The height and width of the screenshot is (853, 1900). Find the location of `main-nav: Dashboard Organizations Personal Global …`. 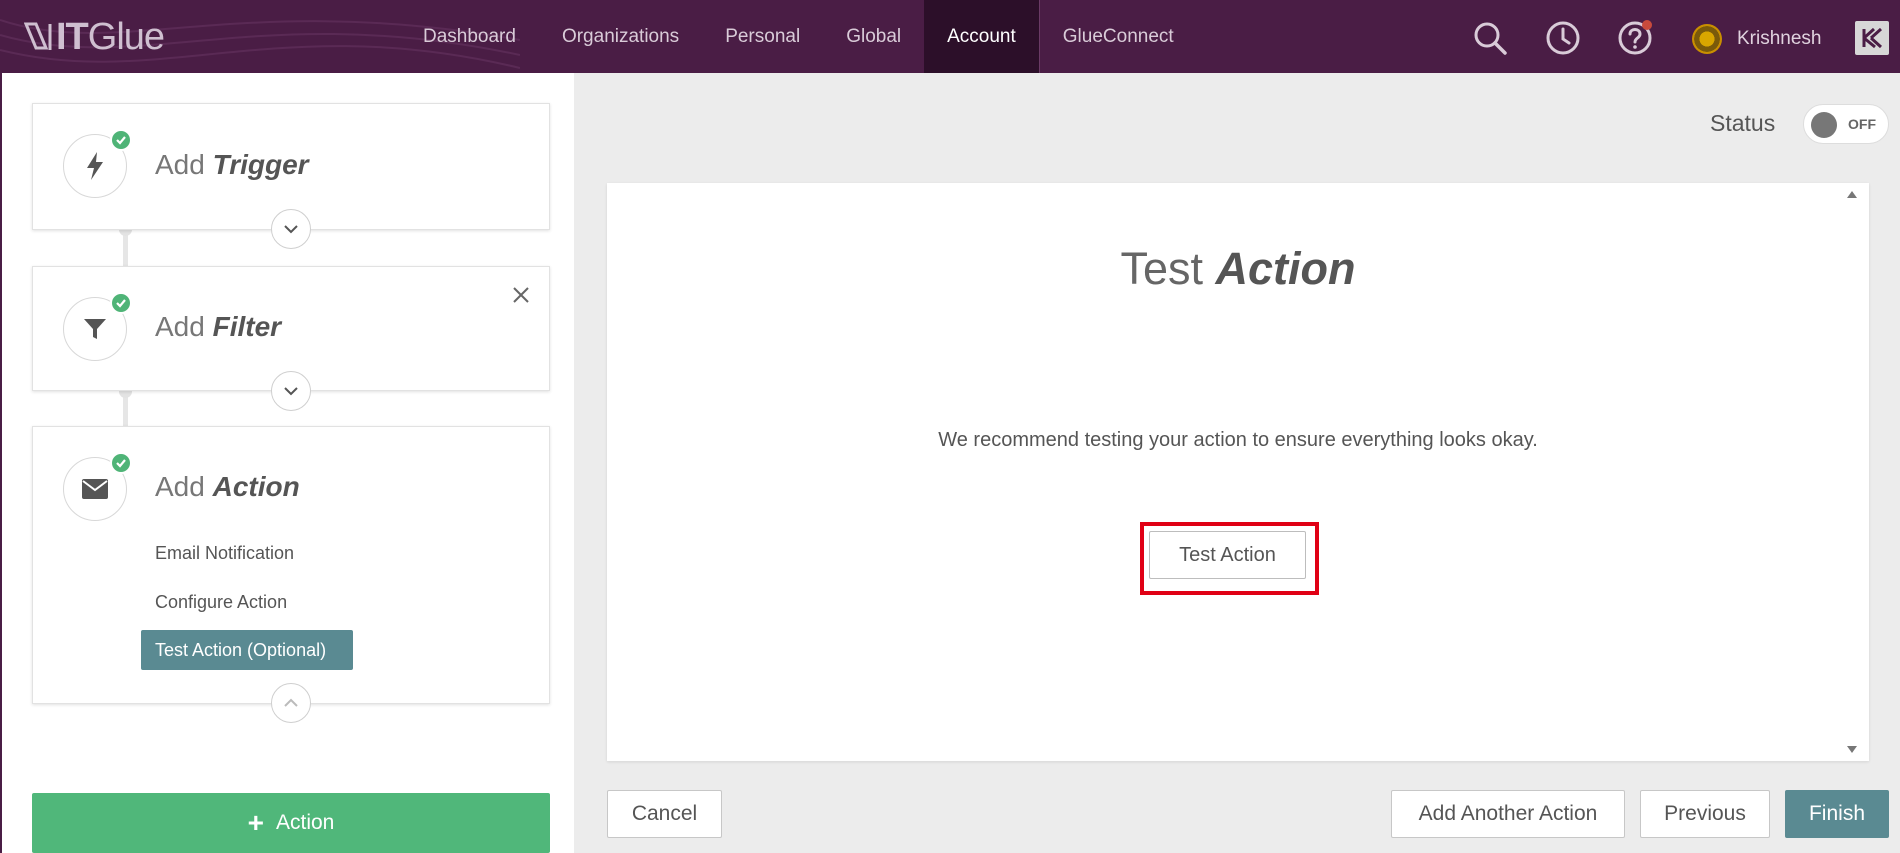

main-nav: Dashboard Organizations Personal Global … is located at coordinates (798, 36).